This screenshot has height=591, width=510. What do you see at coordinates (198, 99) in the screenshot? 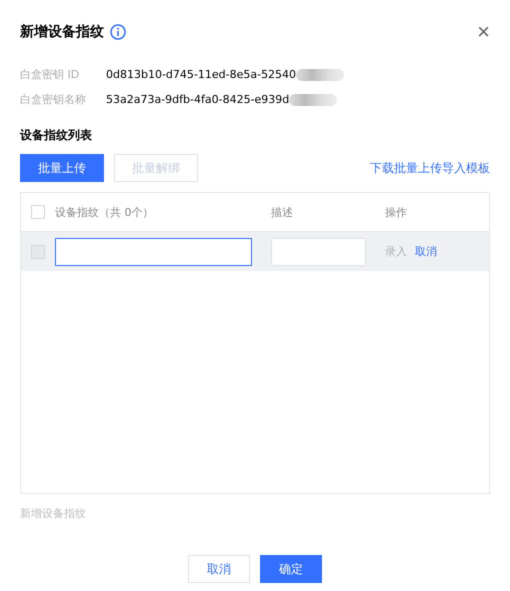
I see `info-value: 53a2a73a-9dfb-4fa0-8425-e939d` at bounding box center [198, 99].